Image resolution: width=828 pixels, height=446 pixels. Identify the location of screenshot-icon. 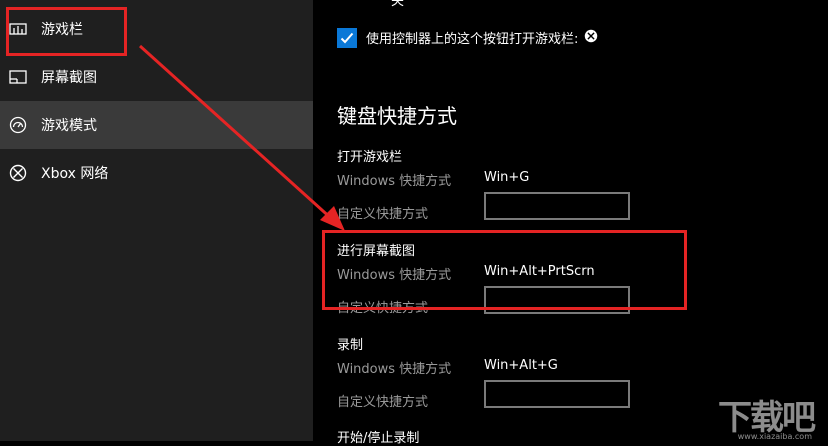
(18, 77).